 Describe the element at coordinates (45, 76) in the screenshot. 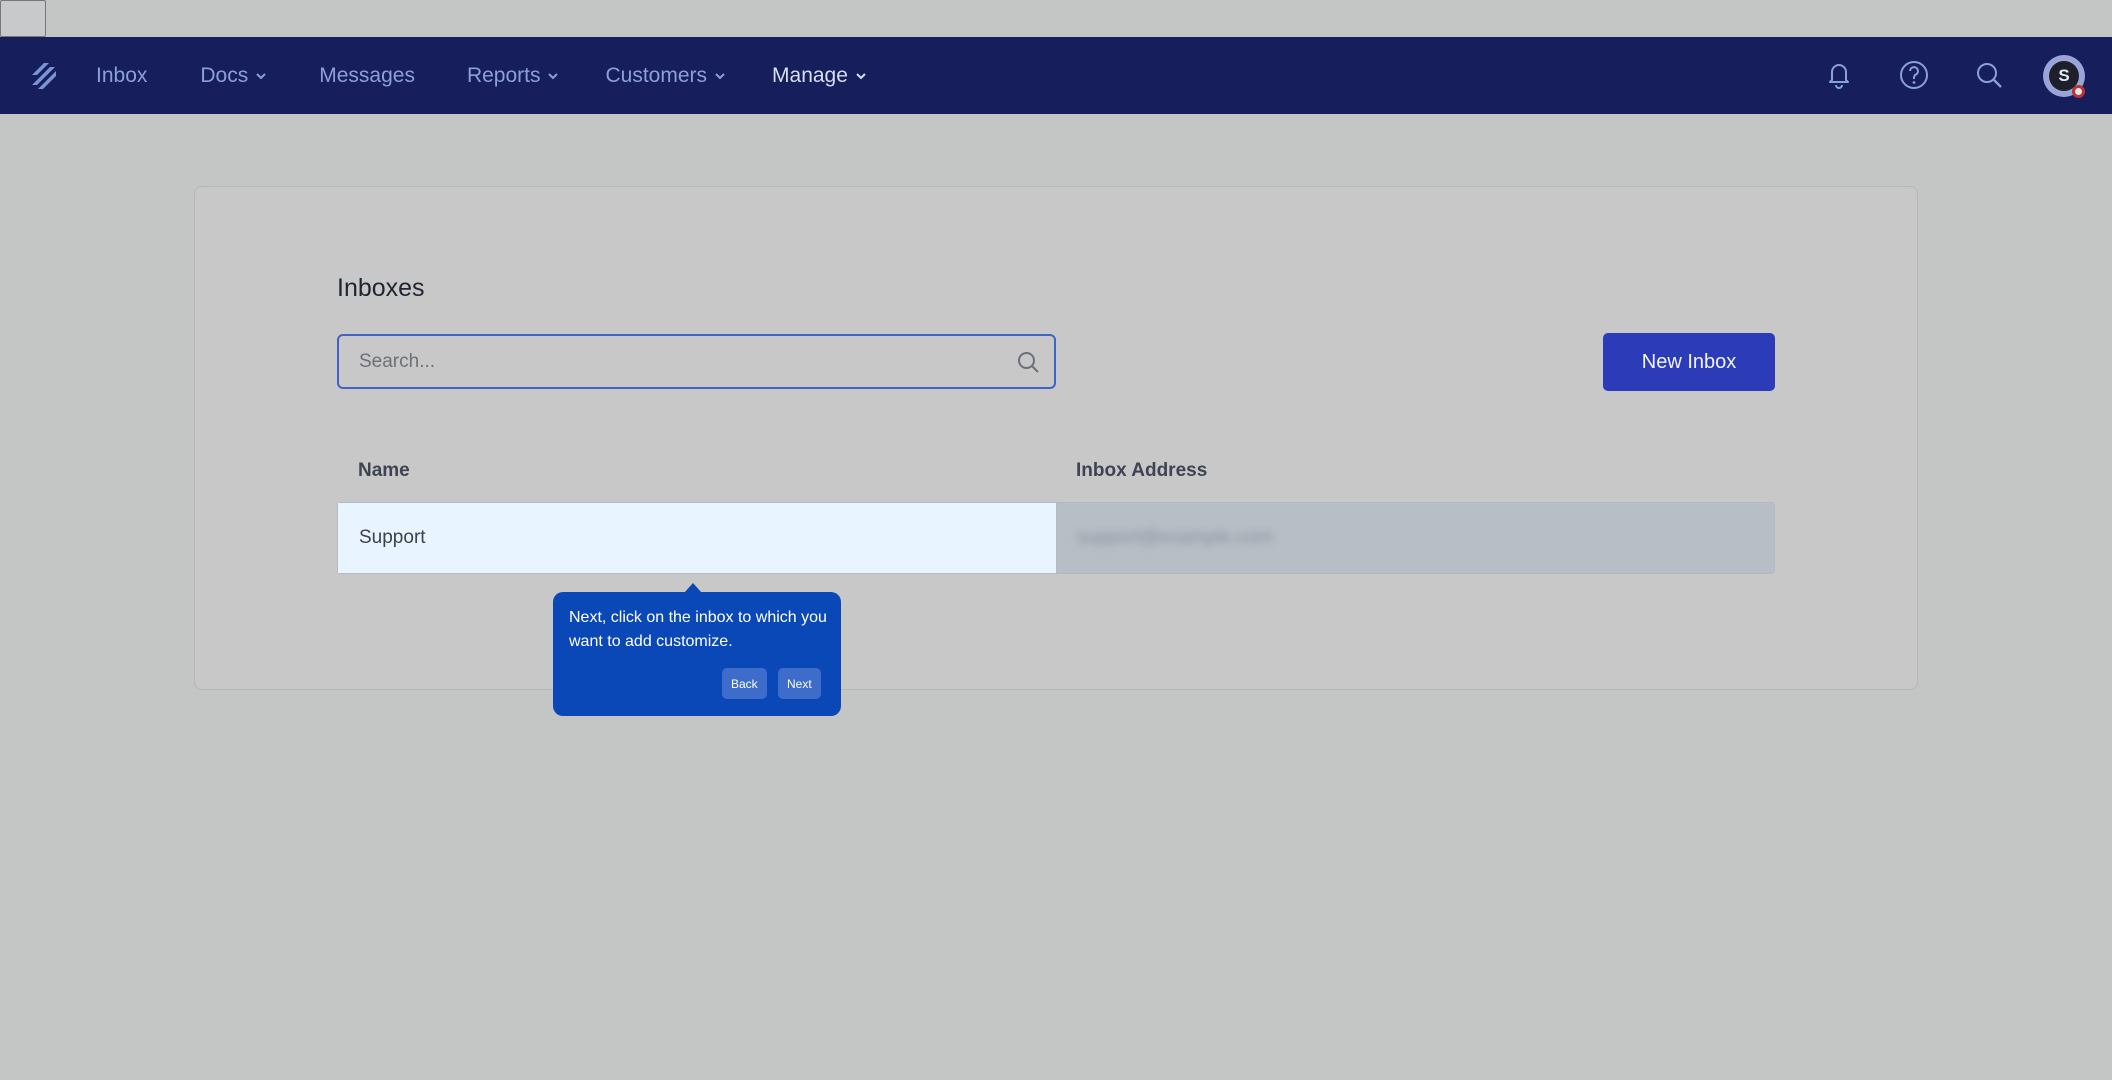

I see `logo-icon` at that location.